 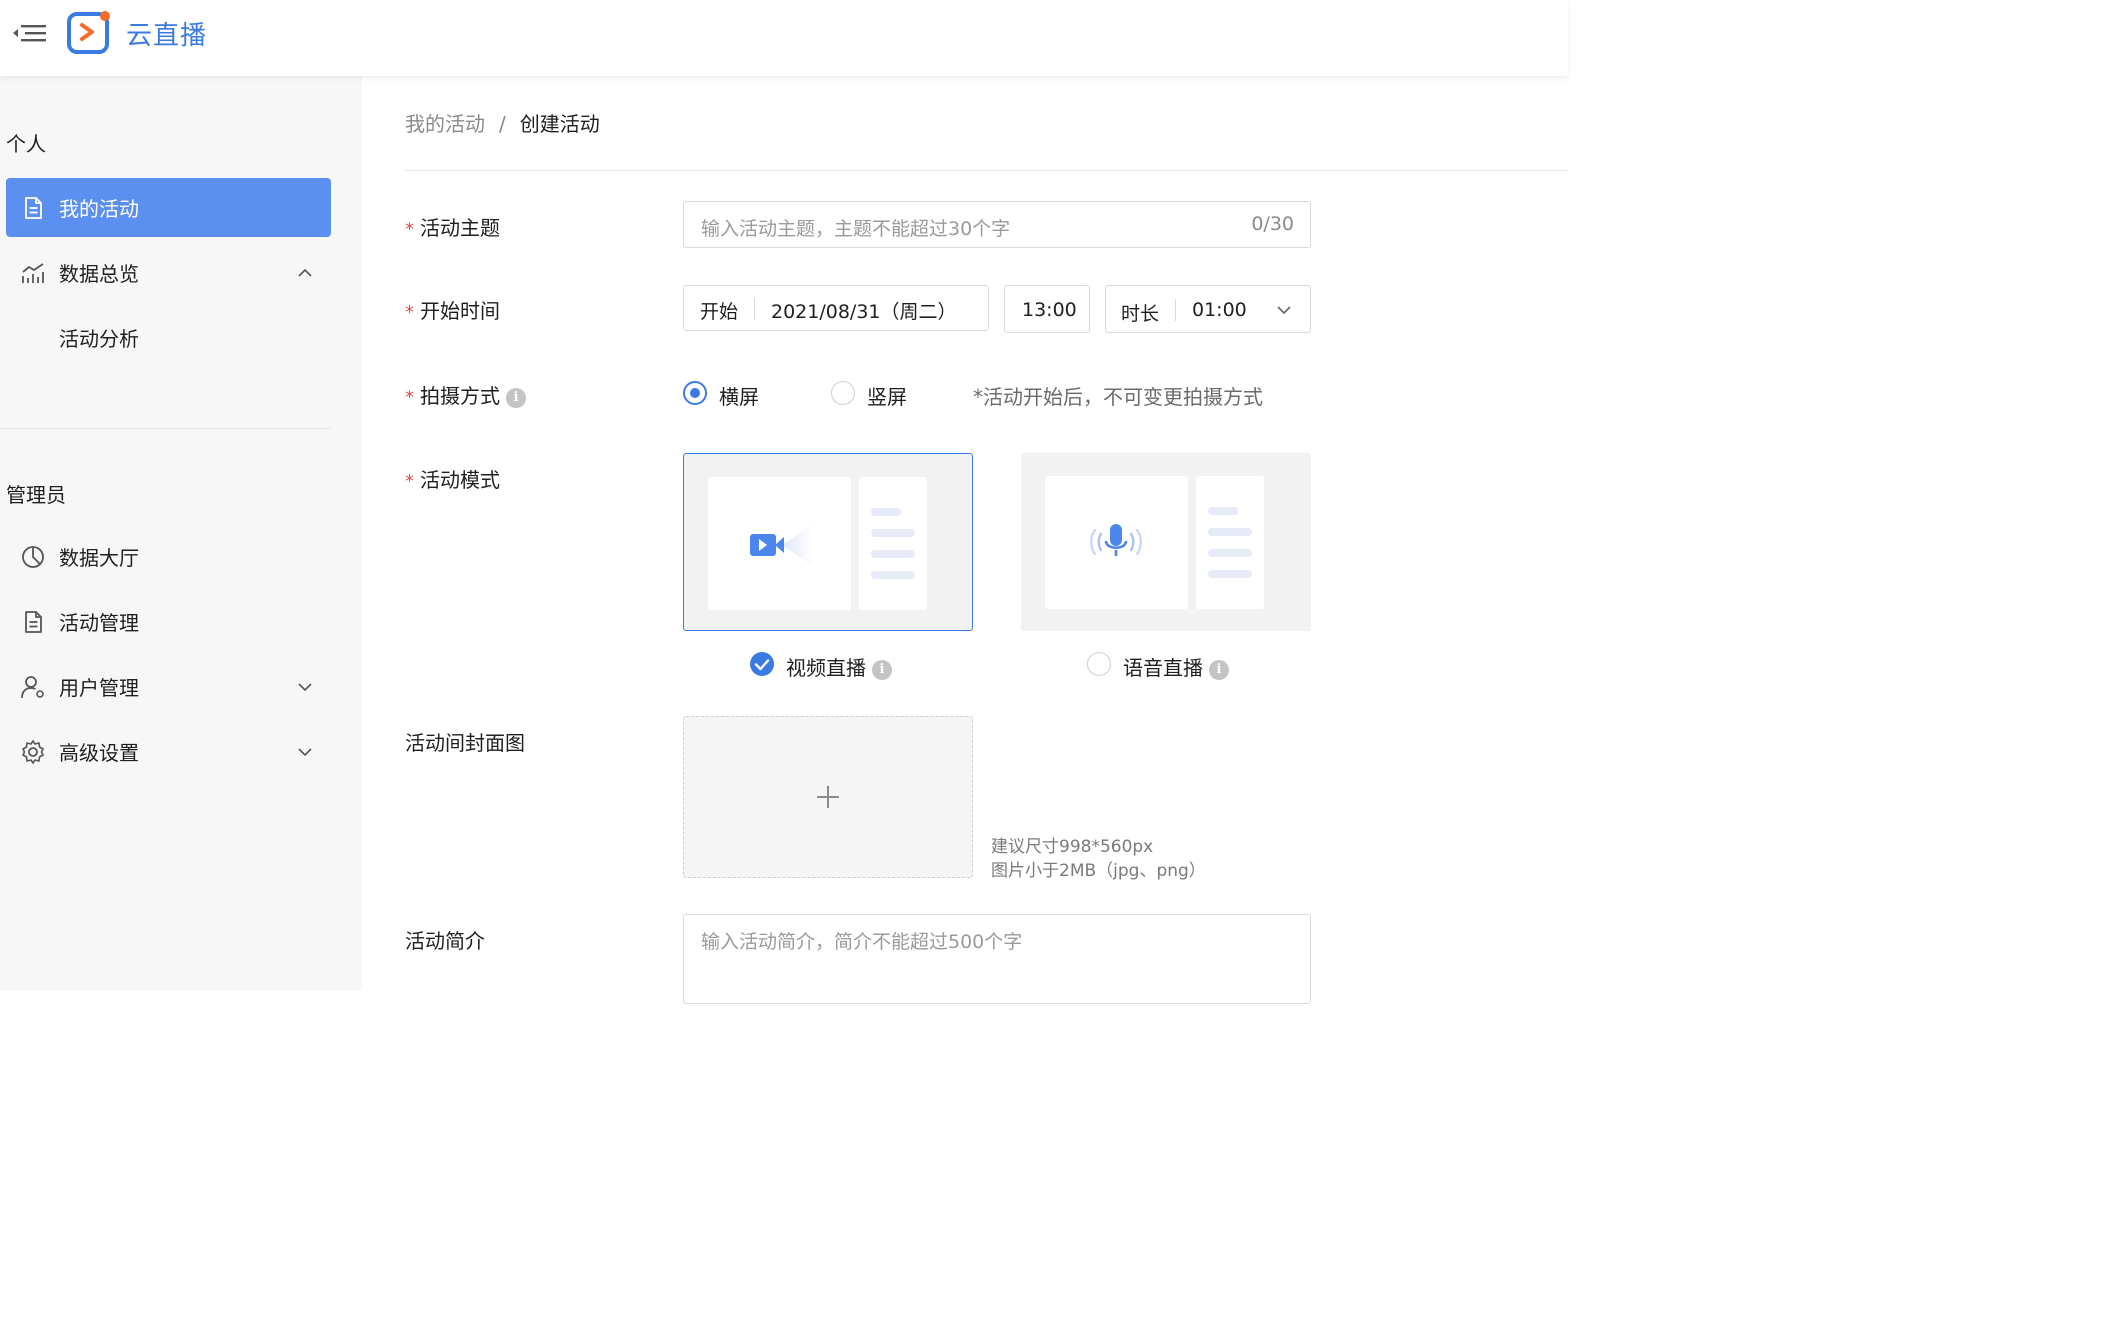 What do you see at coordinates (33, 752) in the screenshot?
I see `gear-icon` at bounding box center [33, 752].